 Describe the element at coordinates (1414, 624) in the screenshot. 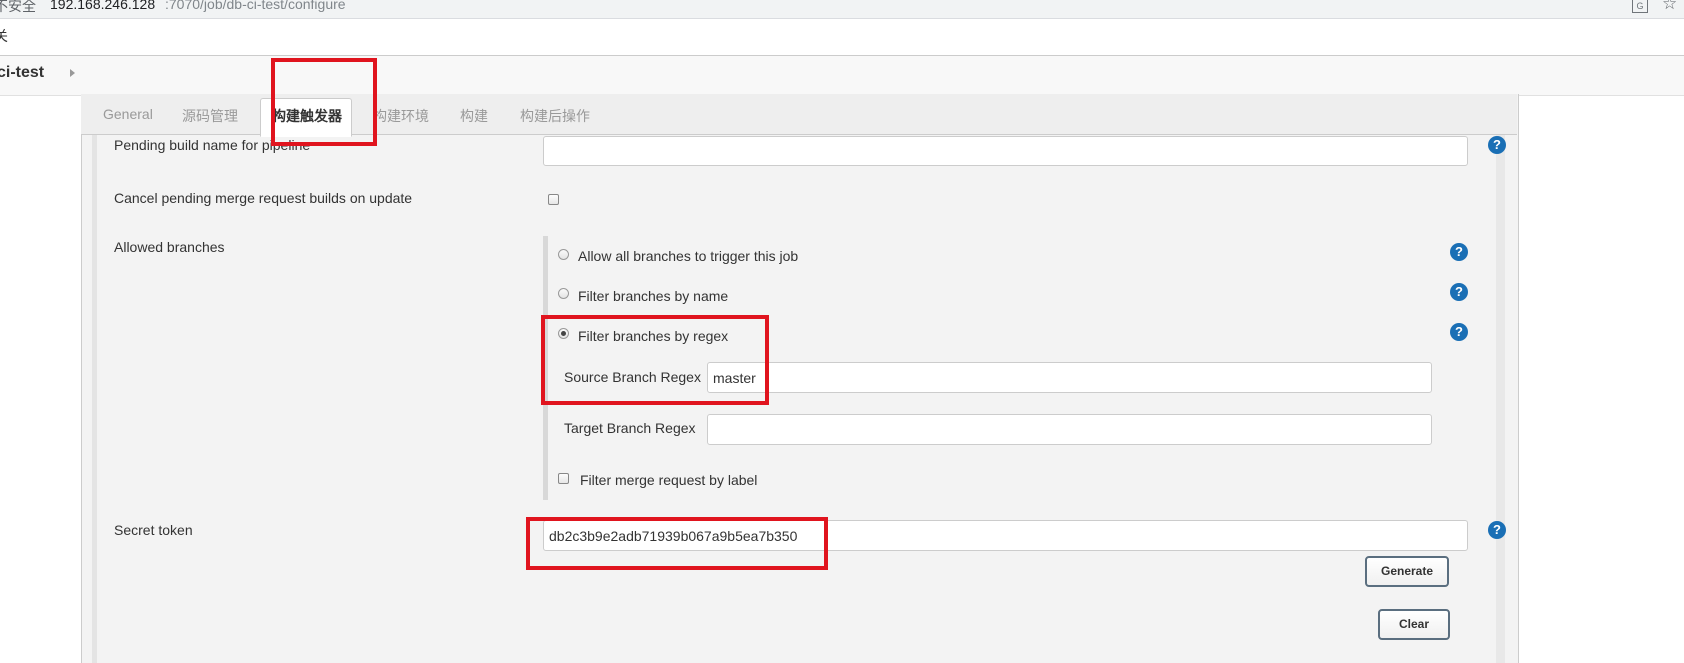

I see `clear-button: Clear` at that location.